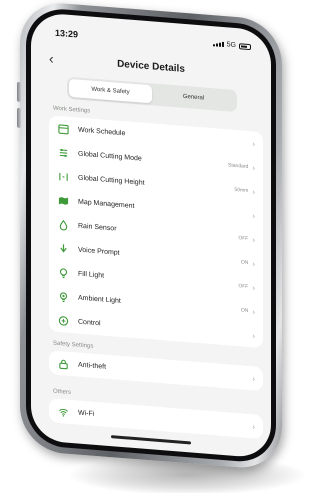 The height and width of the screenshot is (493, 320). Describe the element at coordinates (63, 200) in the screenshot. I see `map-icon` at that location.